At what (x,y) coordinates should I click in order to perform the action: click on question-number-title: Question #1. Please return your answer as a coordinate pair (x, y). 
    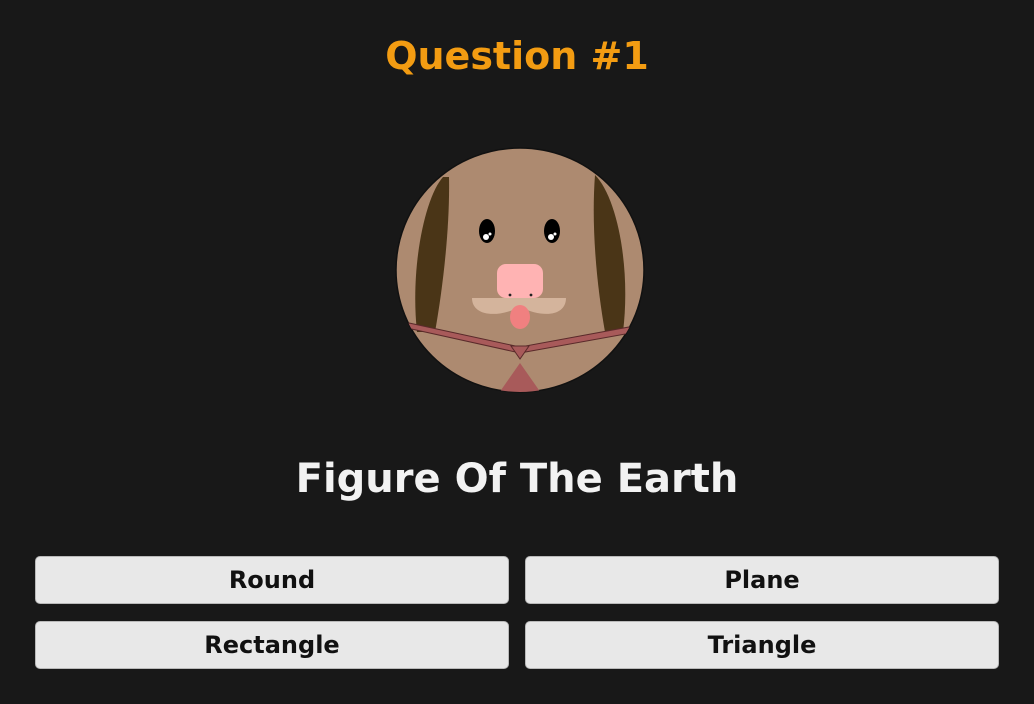
    Looking at the image, I should click on (517, 56).